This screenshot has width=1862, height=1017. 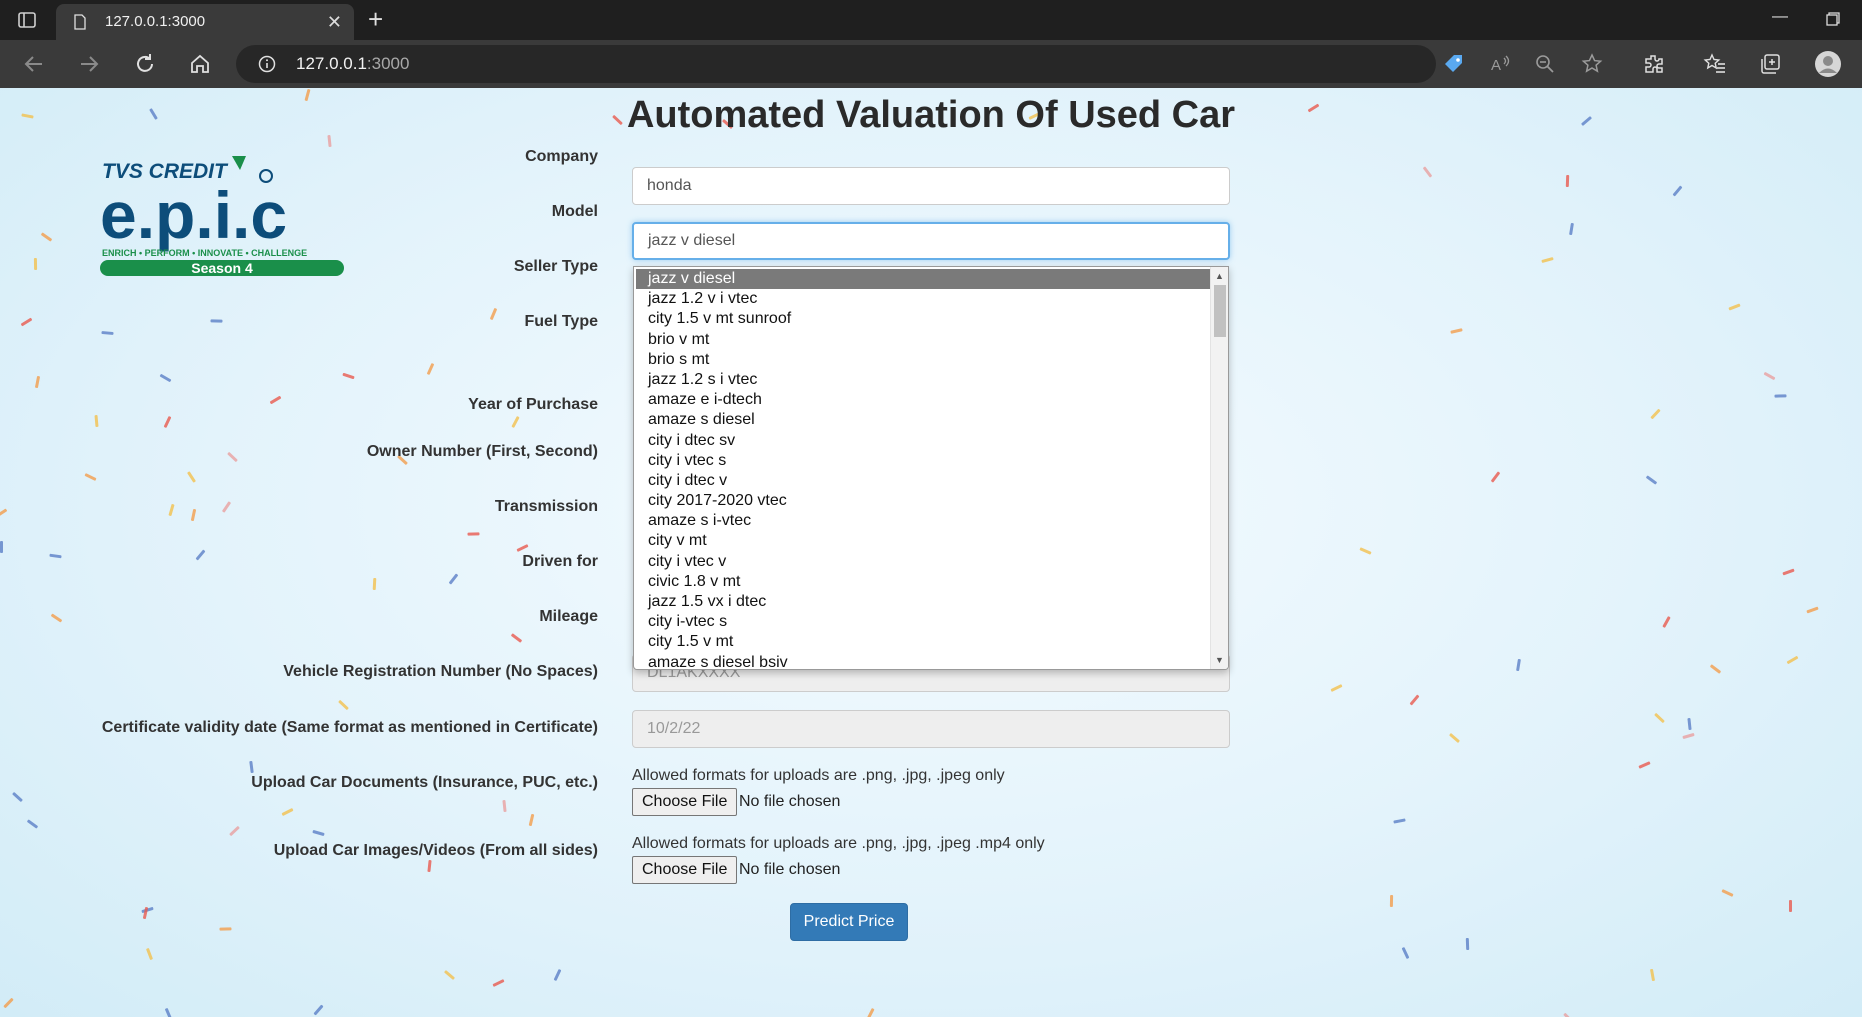 I want to click on model-option: brio v mt, so click(x=923, y=340).